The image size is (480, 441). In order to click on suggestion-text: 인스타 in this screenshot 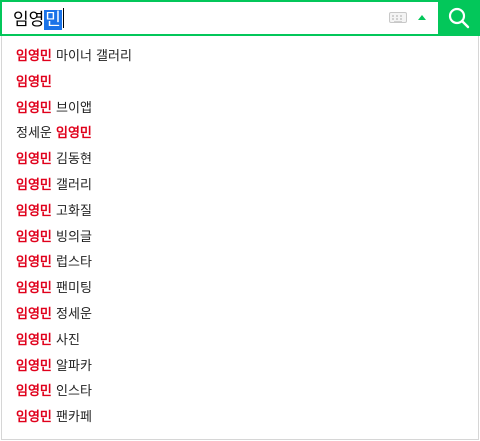, I will do `click(71, 392)`.